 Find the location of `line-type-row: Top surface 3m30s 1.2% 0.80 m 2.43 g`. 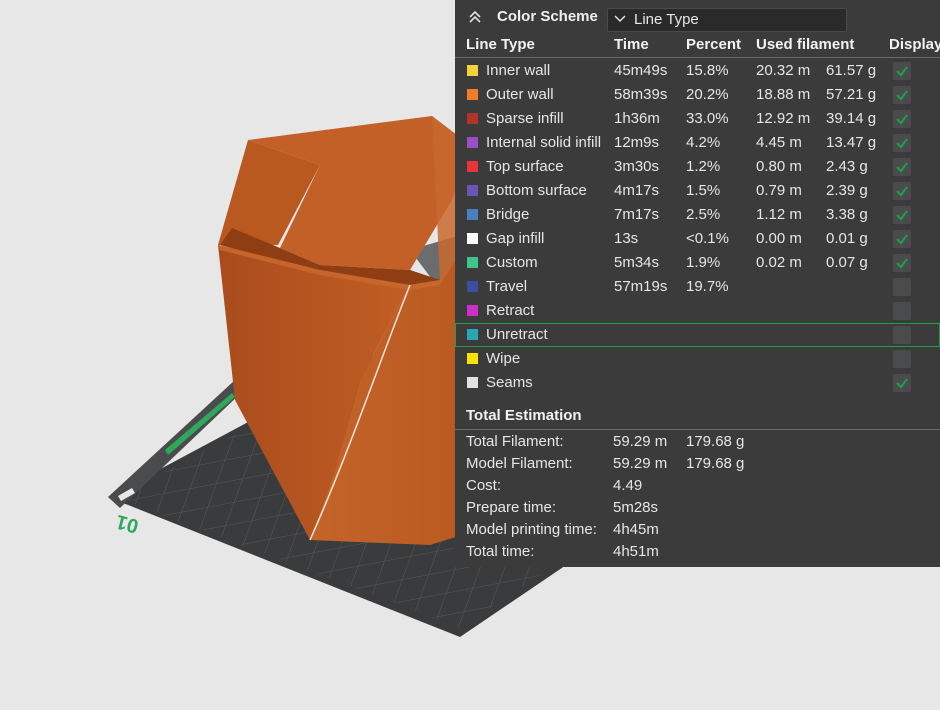

line-type-row: Top surface 3m30s 1.2% 0.80 m 2.43 g is located at coordinates (697, 167).